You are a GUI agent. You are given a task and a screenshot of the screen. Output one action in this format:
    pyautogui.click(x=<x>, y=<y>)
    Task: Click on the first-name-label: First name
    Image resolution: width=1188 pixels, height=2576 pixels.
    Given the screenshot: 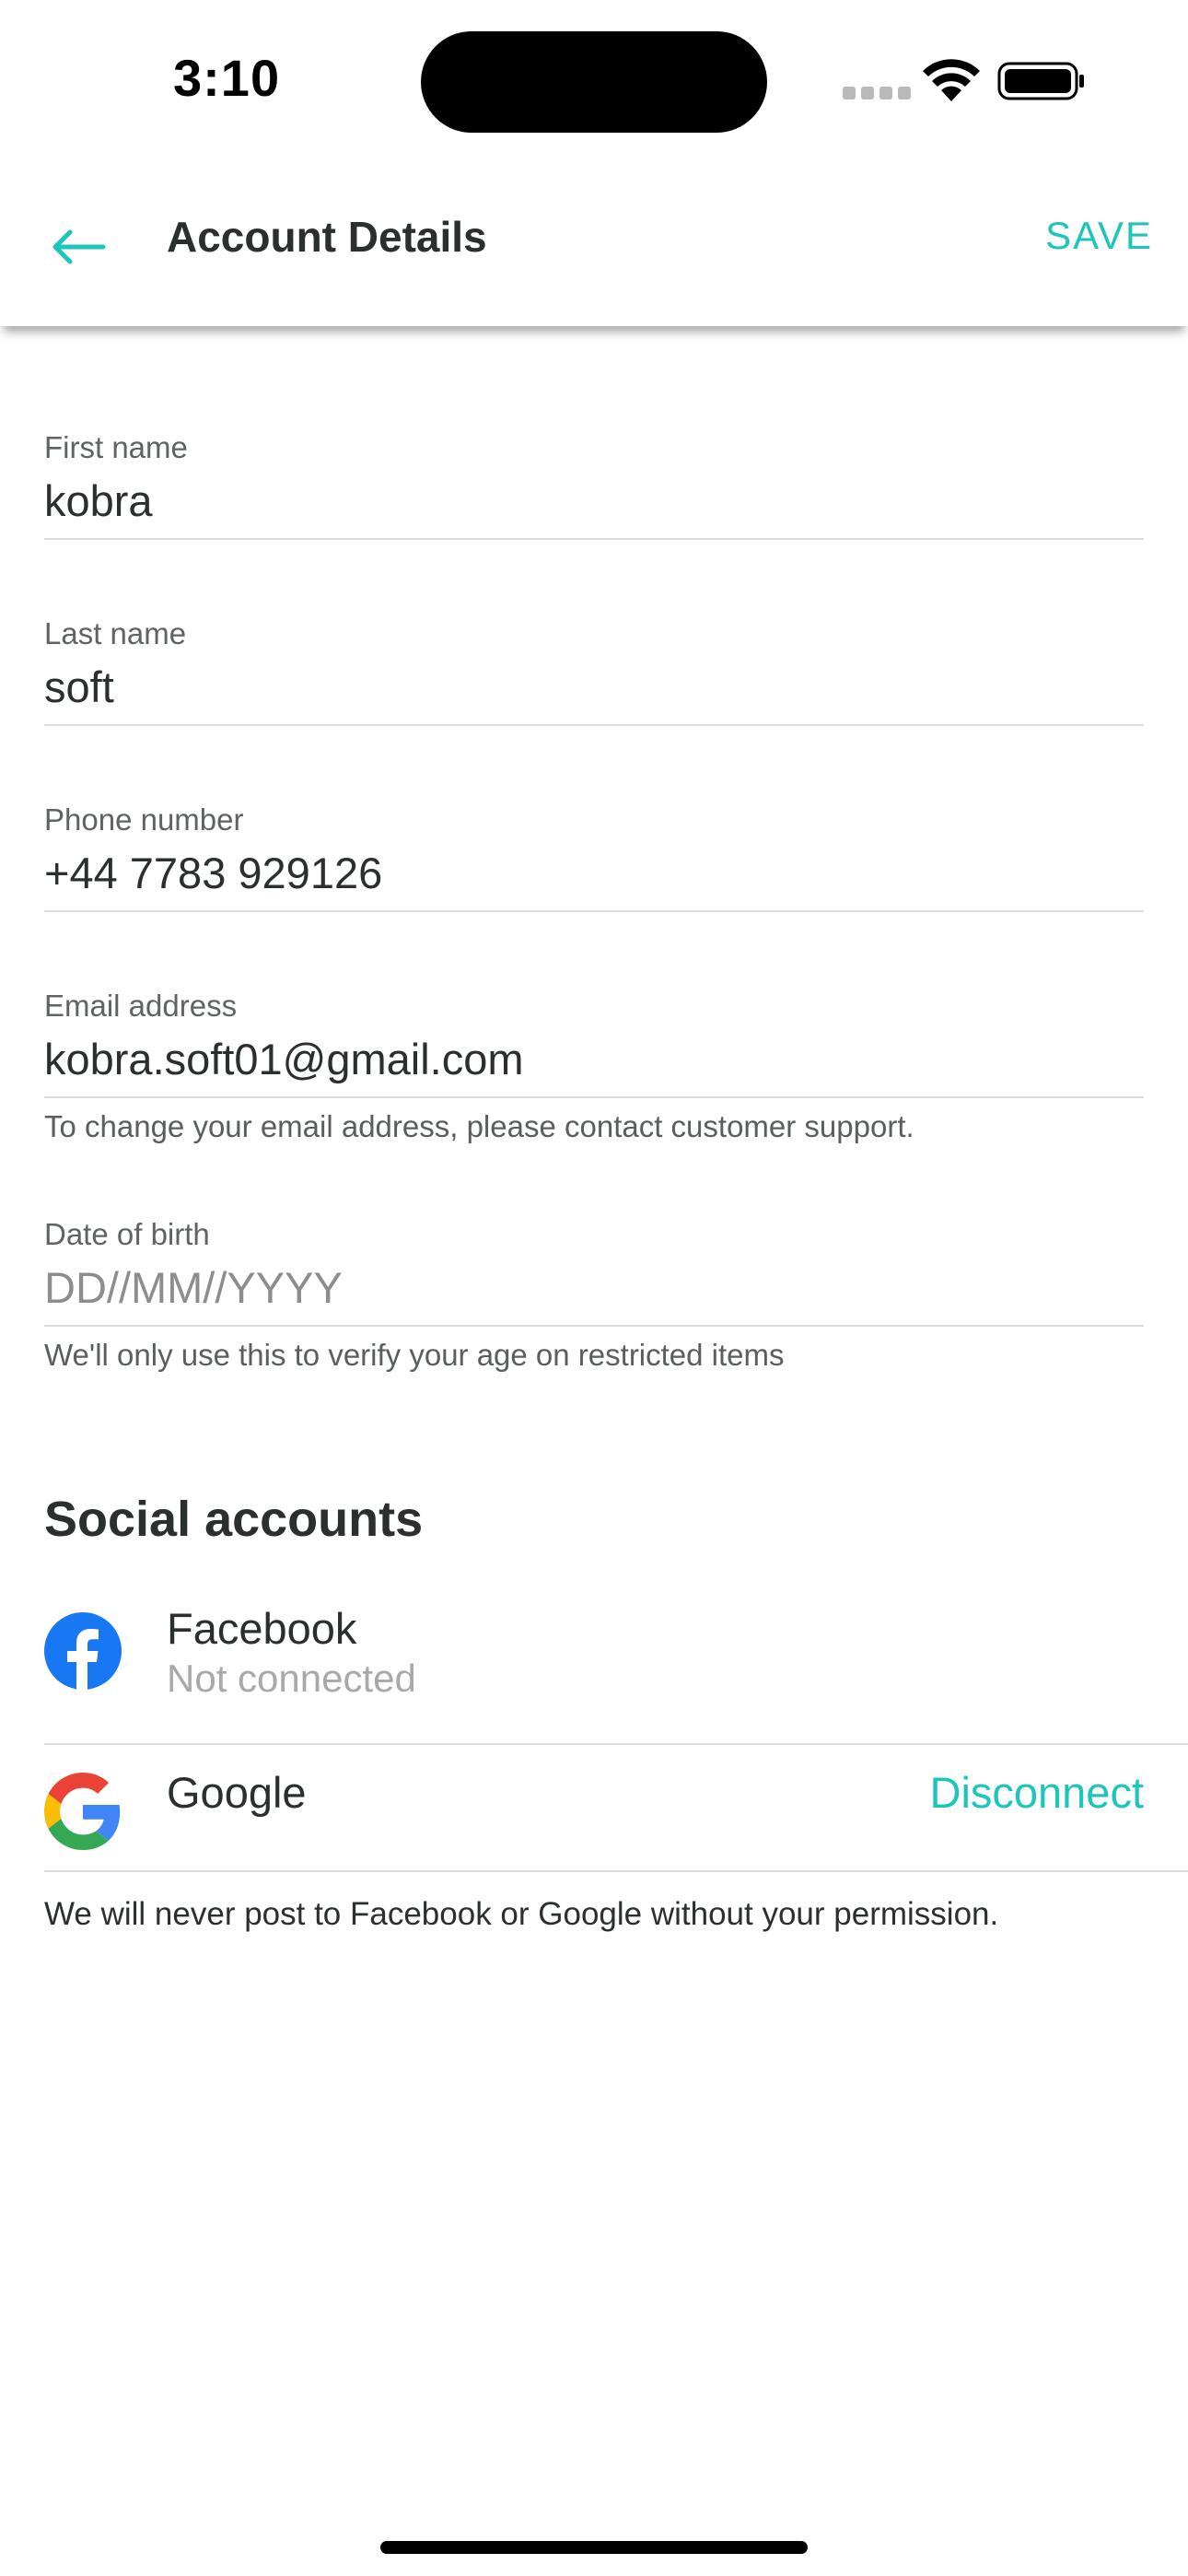 What is the action you would take?
    pyautogui.click(x=116, y=447)
    